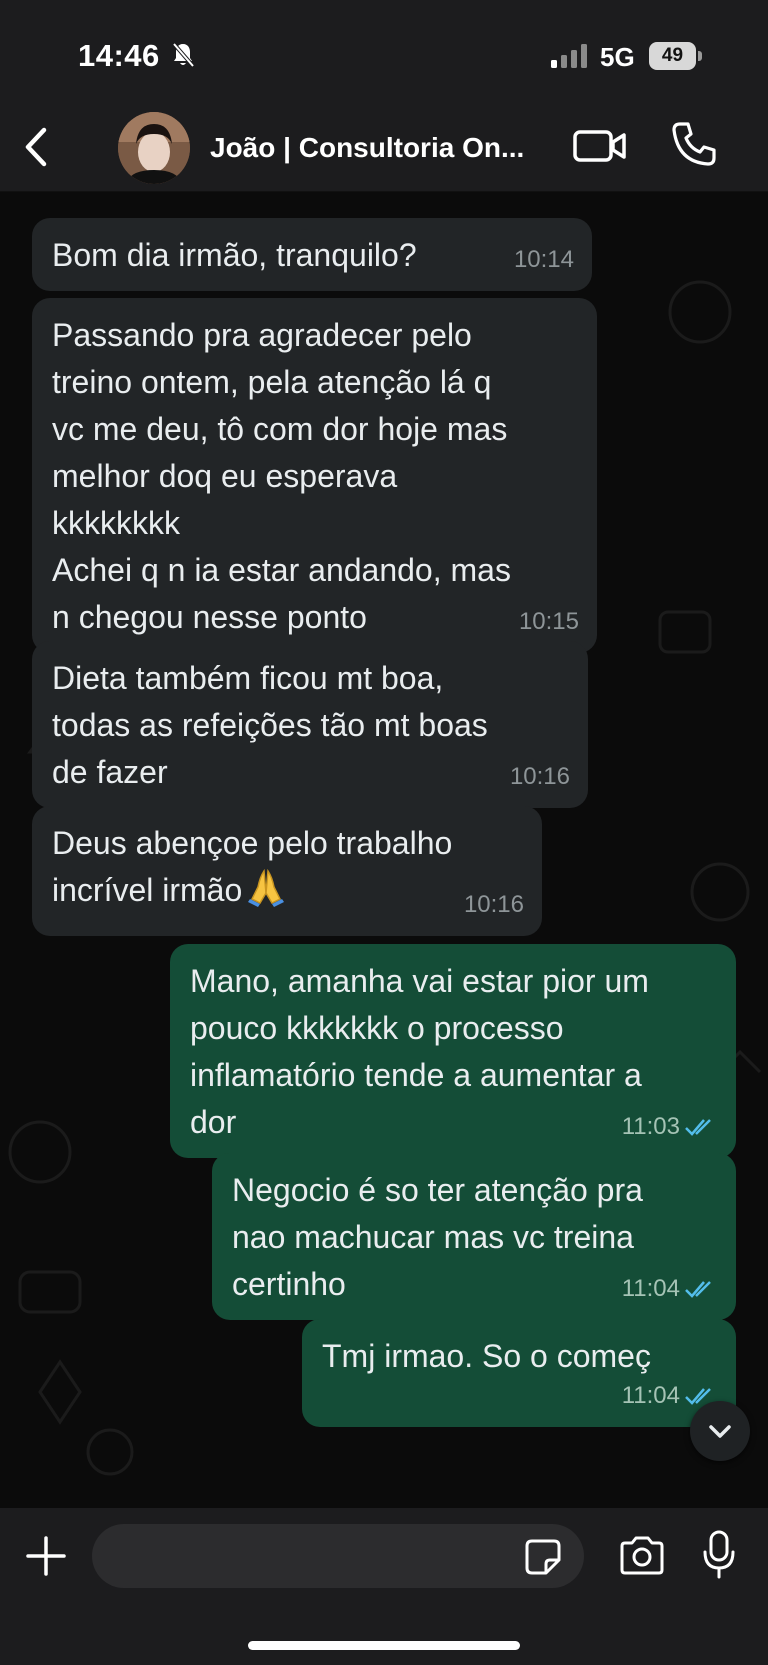 This screenshot has height=1665, width=768. Describe the element at coordinates (154, 148) in the screenshot. I see `avatar` at that location.